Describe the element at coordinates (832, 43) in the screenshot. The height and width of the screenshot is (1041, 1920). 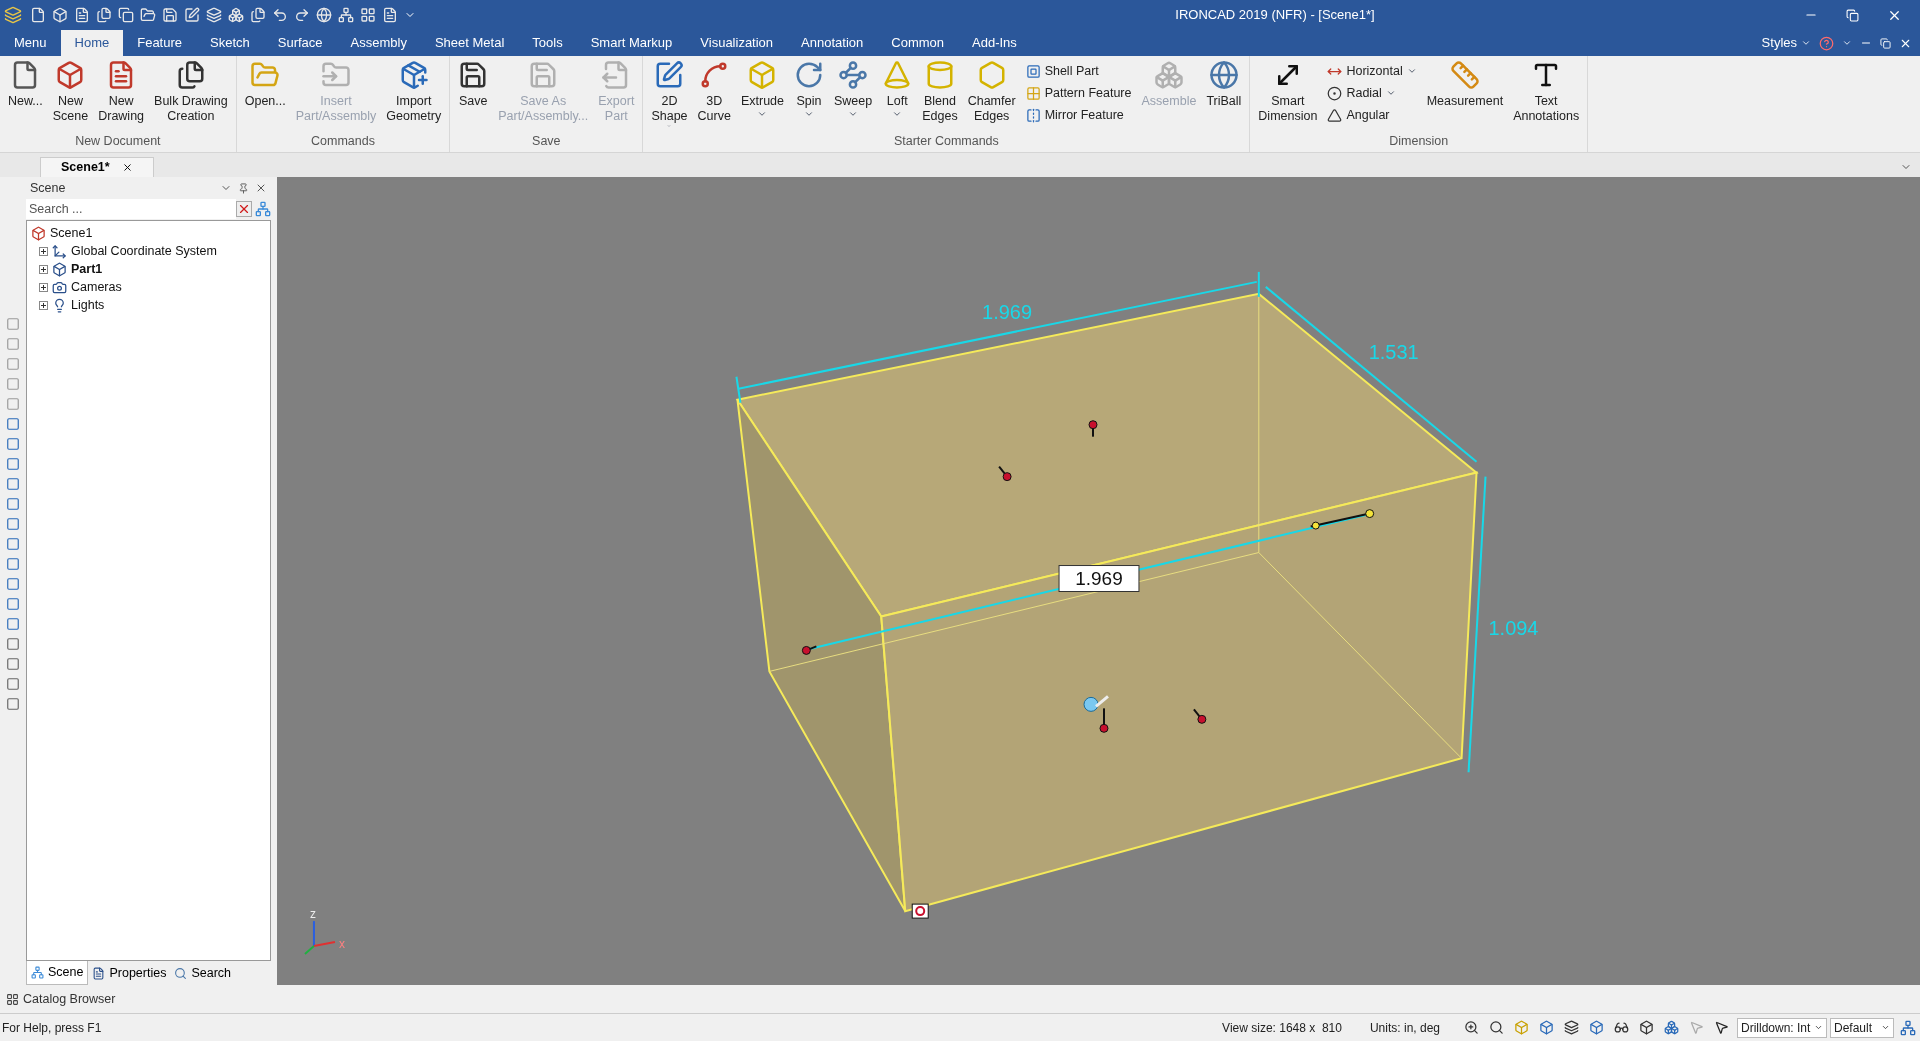
I see `menu-tab: Annotation` at that location.